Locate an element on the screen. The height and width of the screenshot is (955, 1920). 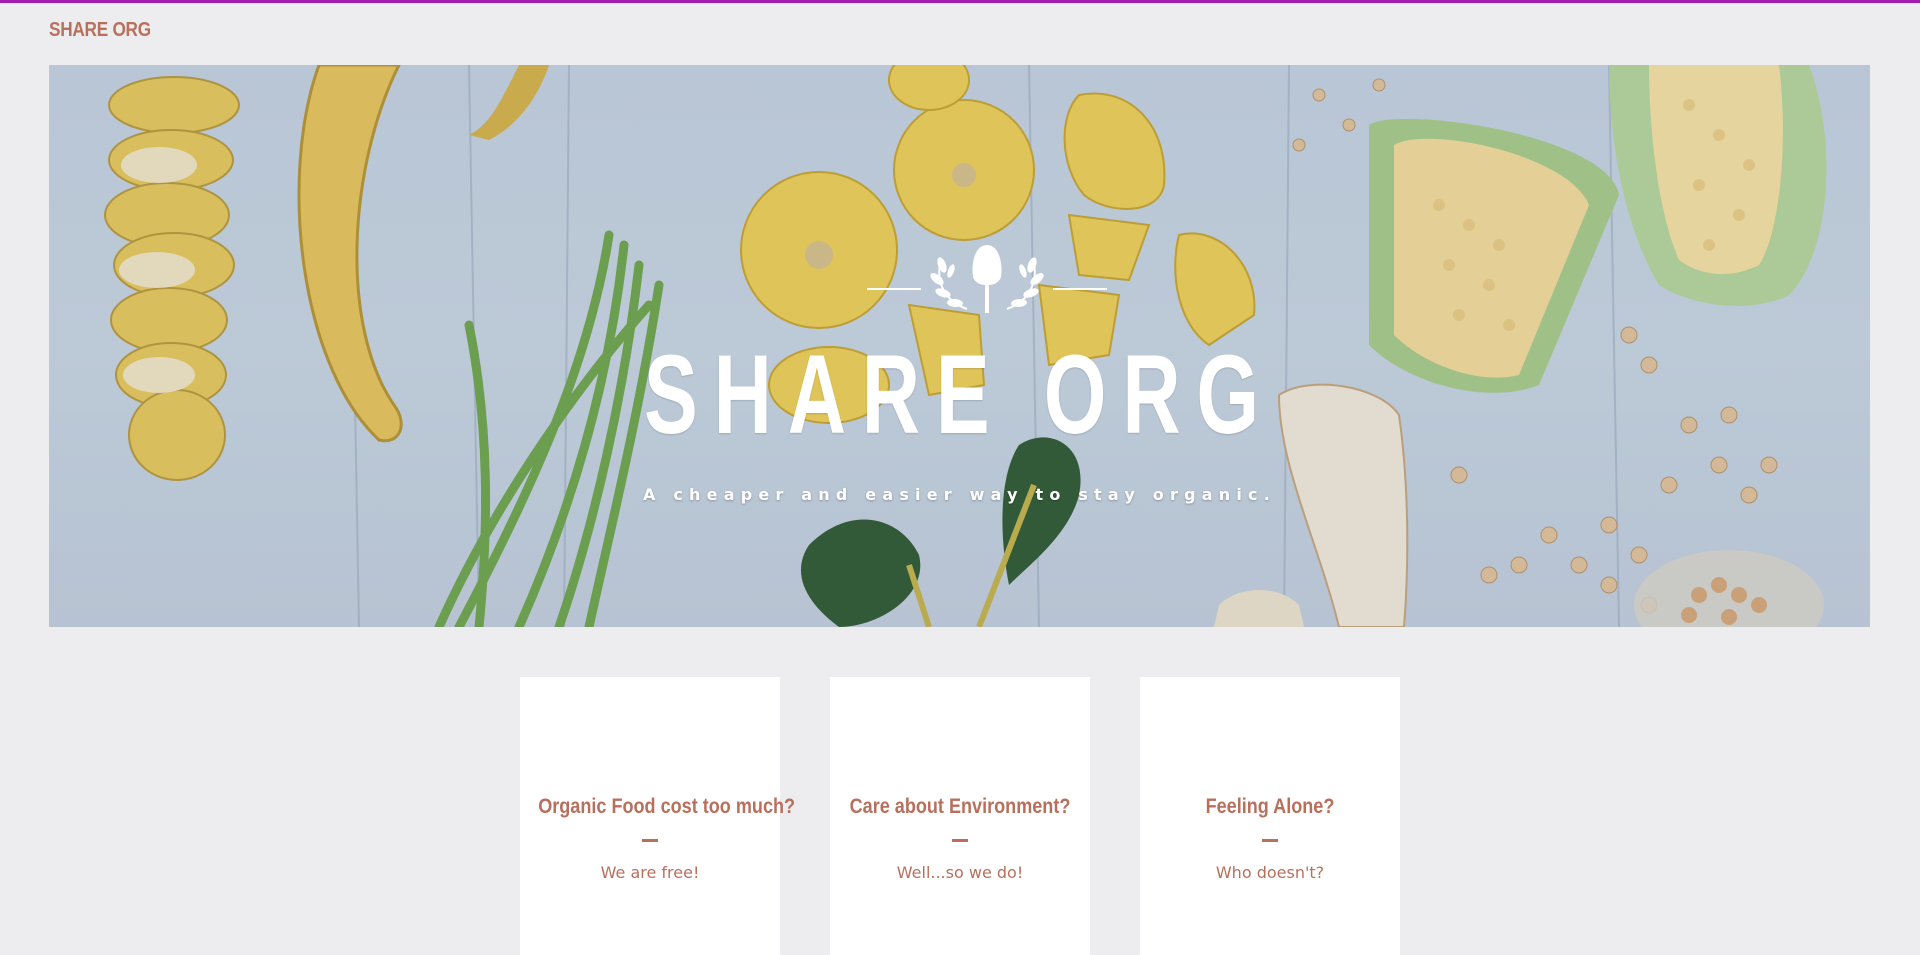
feature-card-title: Care about Environment? is located at coordinates (960, 806).